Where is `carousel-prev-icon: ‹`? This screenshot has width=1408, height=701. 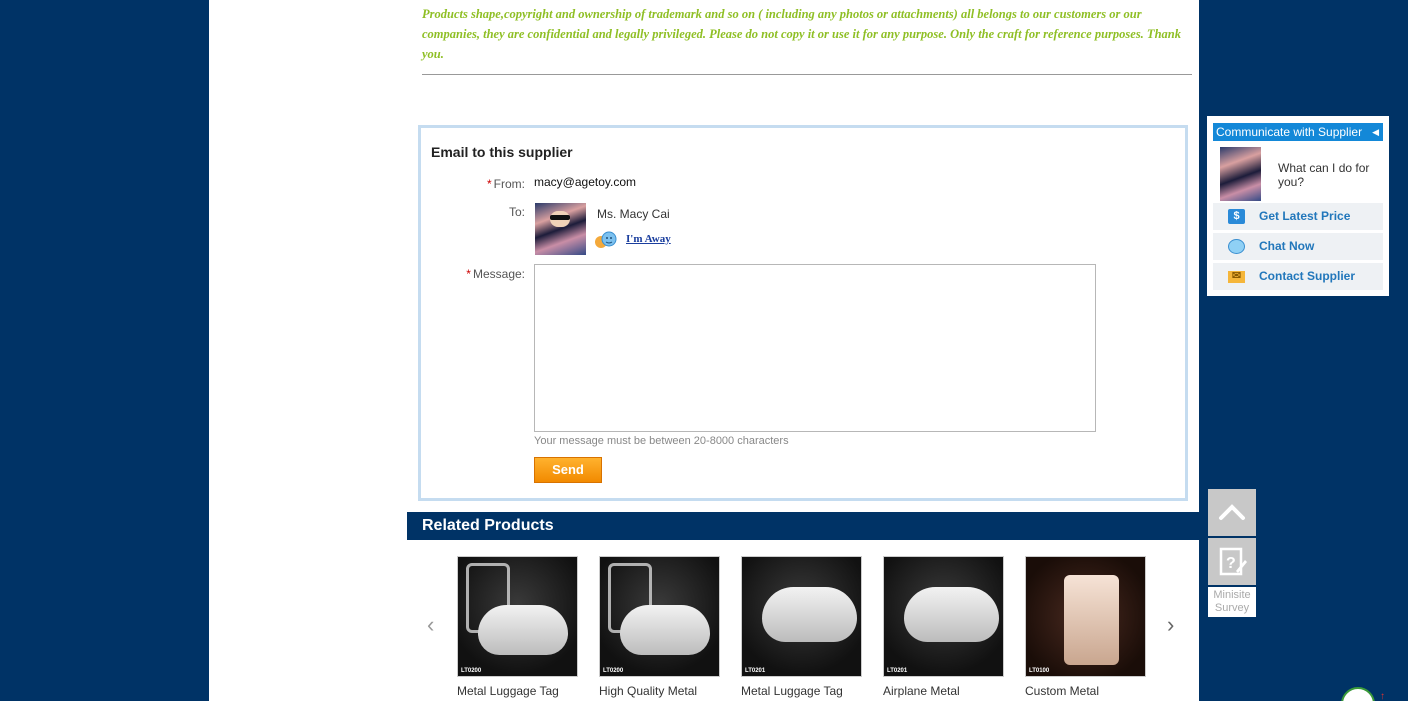 carousel-prev-icon: ‹ is located at coordinates (430, 625).